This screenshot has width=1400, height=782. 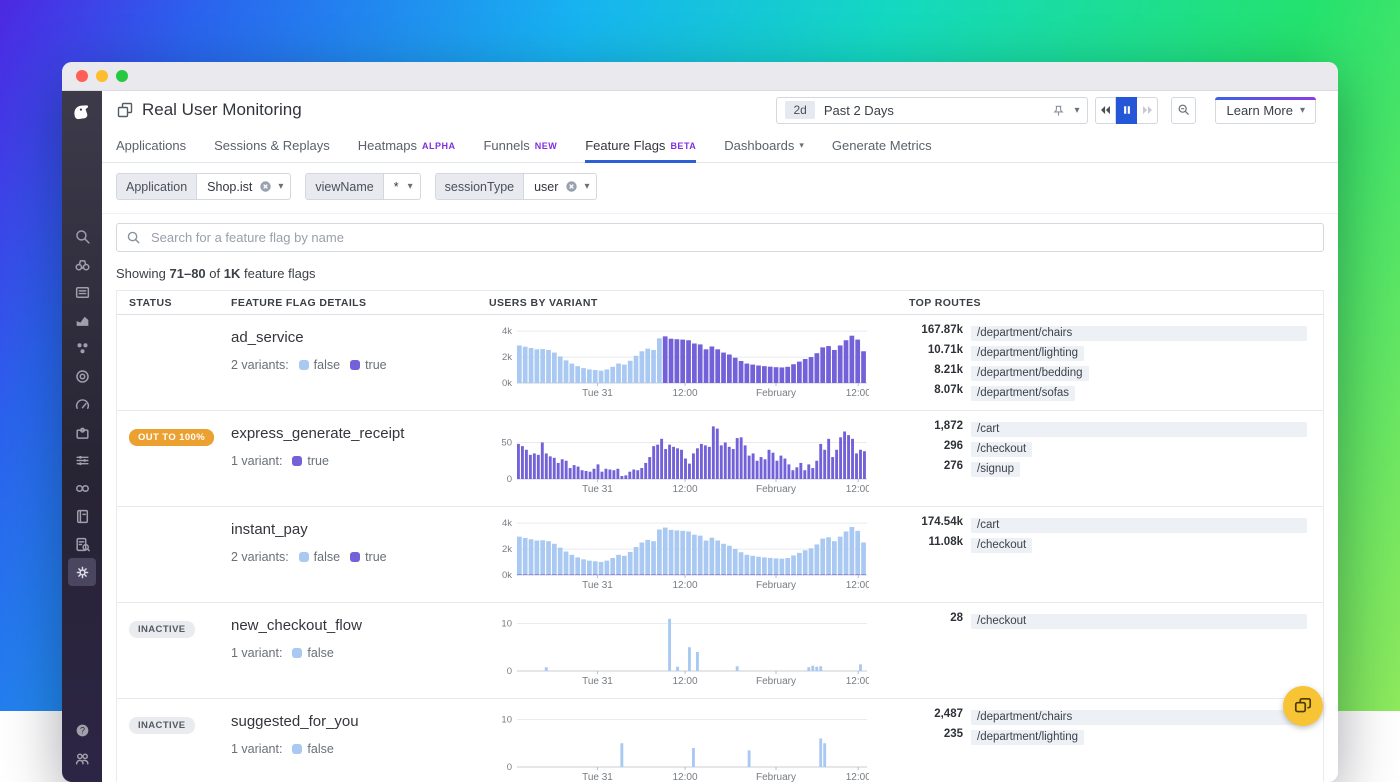 I want to click on time-playback-controls, so click(x=1126, y=110).